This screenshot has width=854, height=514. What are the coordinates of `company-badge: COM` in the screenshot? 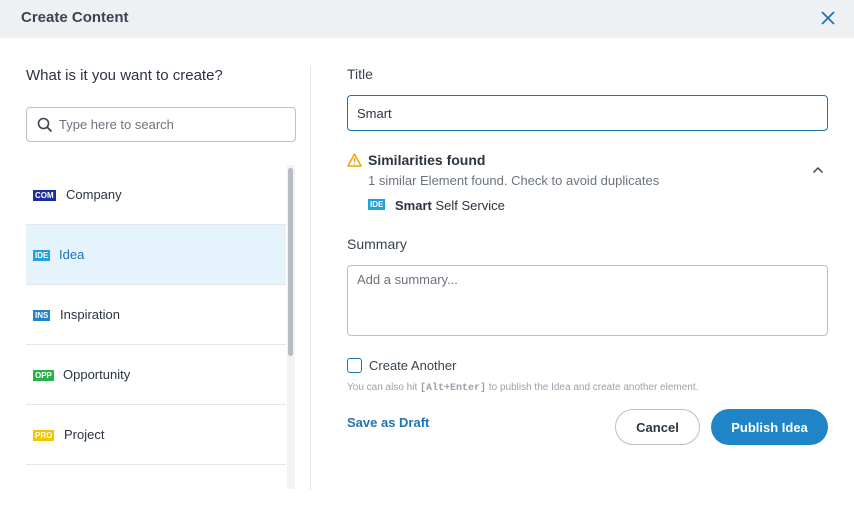 It's located at (44, 195).